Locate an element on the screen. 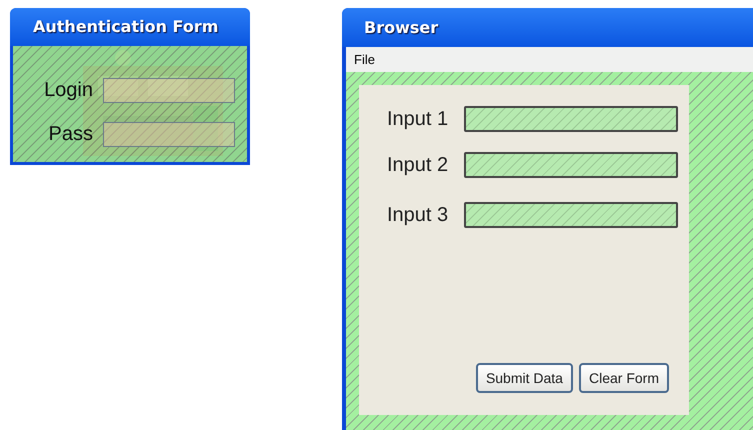 Image resolution: width=753 pixels, height=430 pixels. menu-item: File is located at coordinates (364, 60).